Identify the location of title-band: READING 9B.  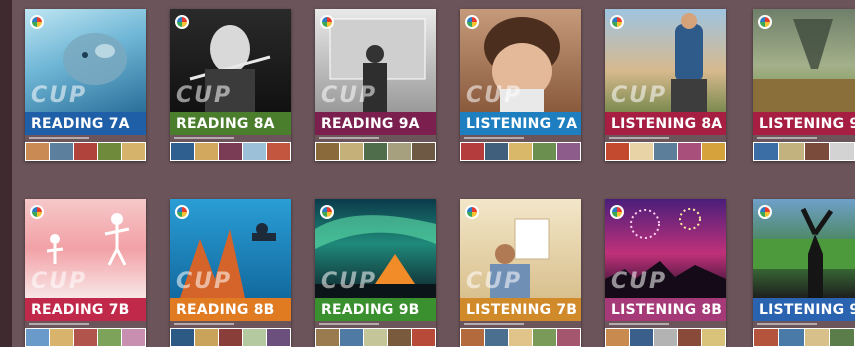
(375, 309).